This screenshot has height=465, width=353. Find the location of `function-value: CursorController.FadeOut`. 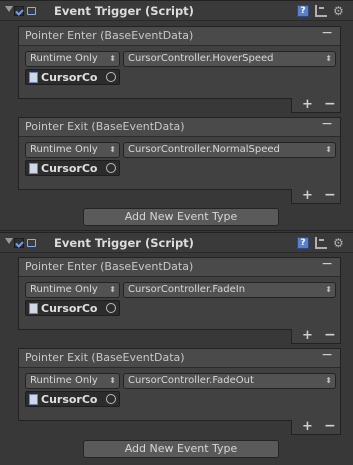

function-value: CursorController.FadeOut is located at coordinates (191, 380).